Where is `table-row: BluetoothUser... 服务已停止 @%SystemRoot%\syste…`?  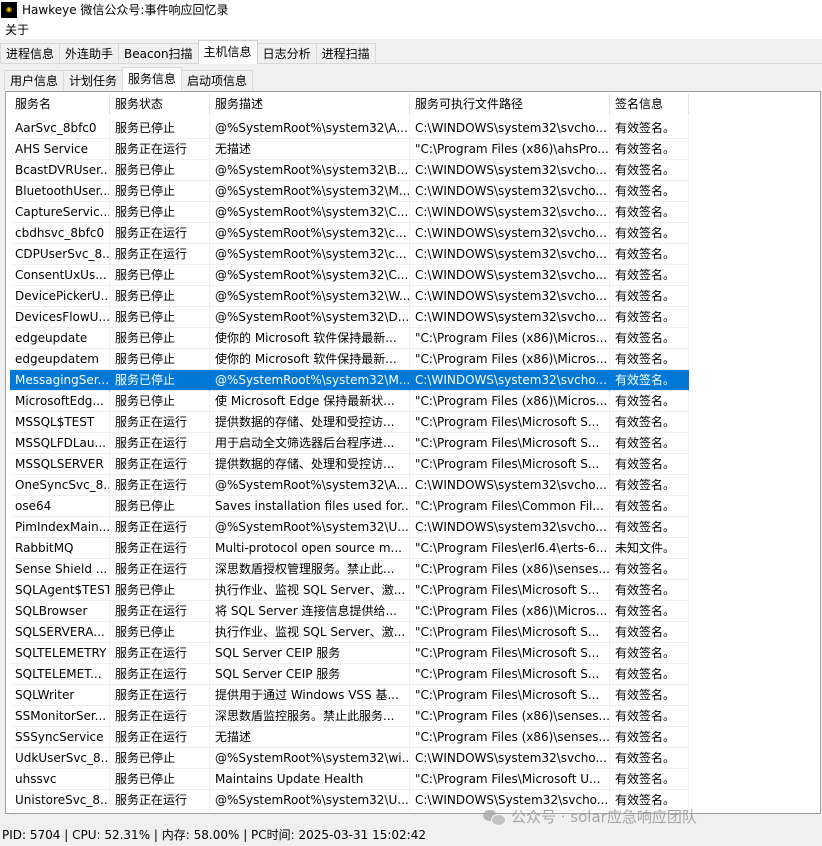
table-row: BluetoothUser... 服务已停止 @%SystemRoot%\syste… is located at coordinates (349, 191).